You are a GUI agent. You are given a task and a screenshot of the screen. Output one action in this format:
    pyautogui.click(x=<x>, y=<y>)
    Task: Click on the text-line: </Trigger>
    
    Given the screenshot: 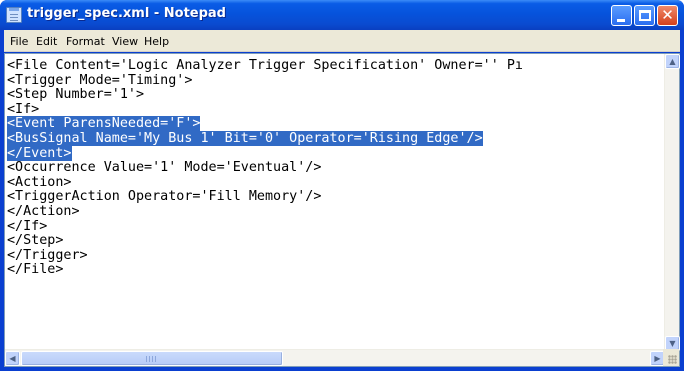 What is the action you would take?
    pyautogui.click(x=336, y=255)
    